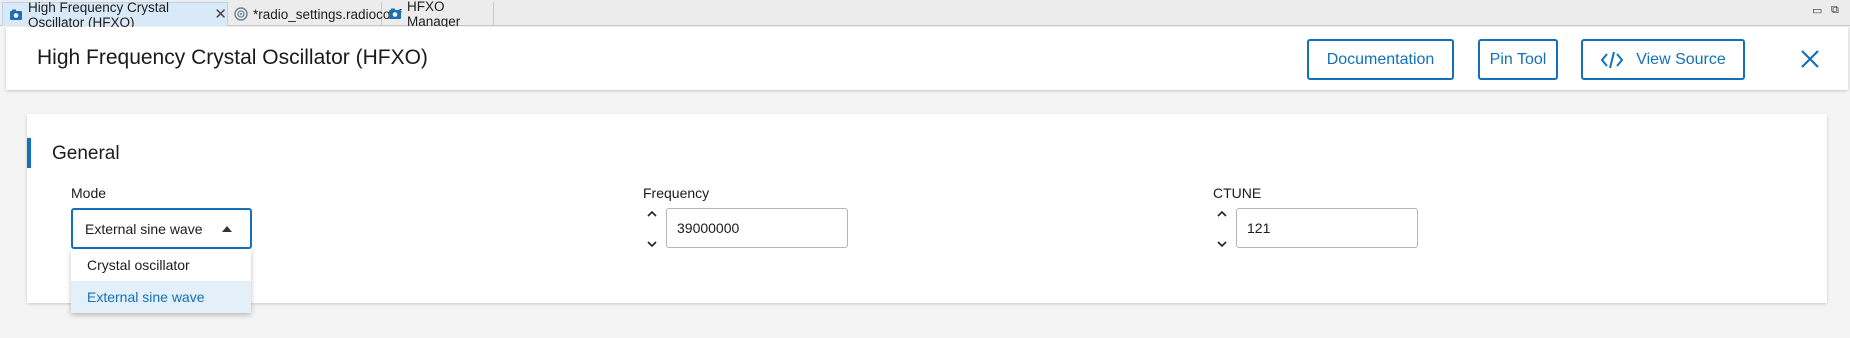 This screenshot has height=338, width=1850. I want to click on code-icon, so click(1612, 60).